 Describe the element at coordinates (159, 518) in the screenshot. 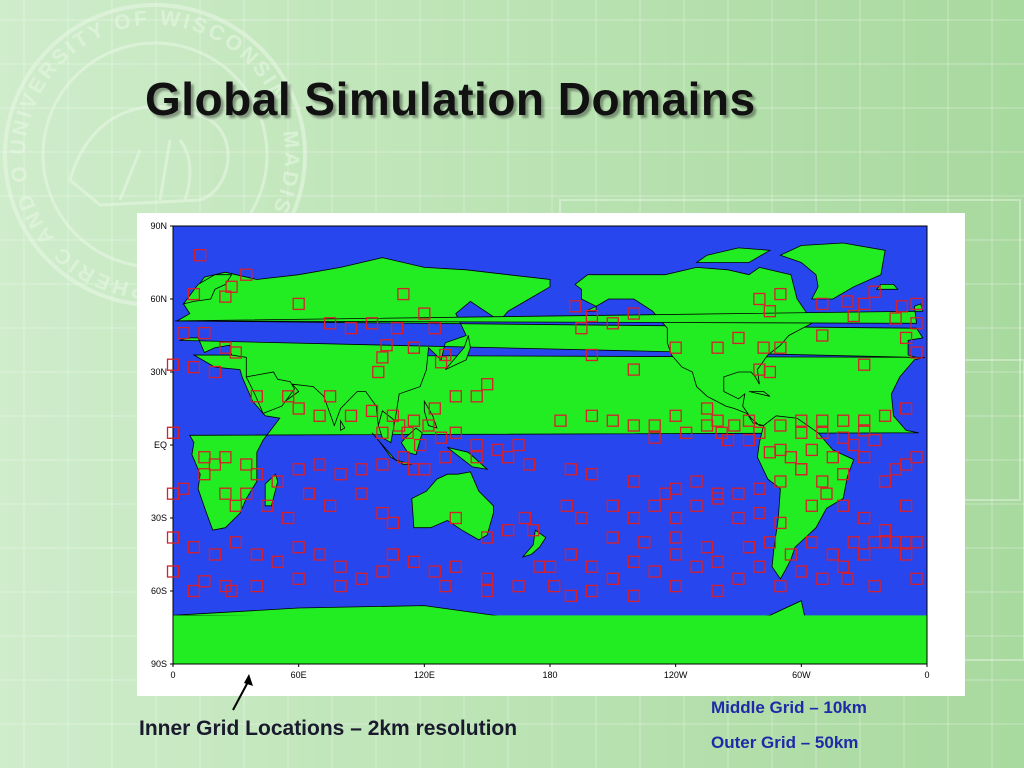

I see `y-tick-label: 30S` at that location.